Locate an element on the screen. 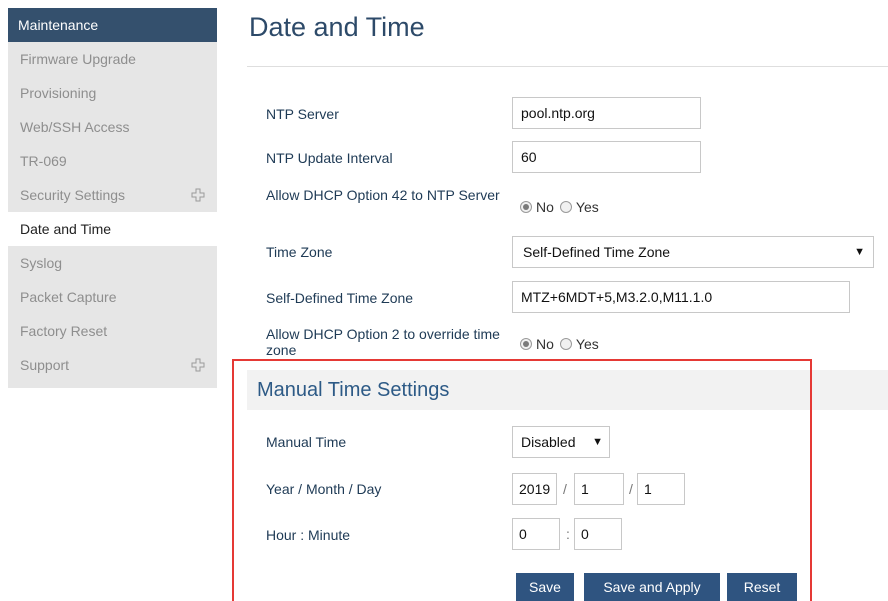 The image size is (888, 601). minute-input: 0 is located at coordinates (598, 534).